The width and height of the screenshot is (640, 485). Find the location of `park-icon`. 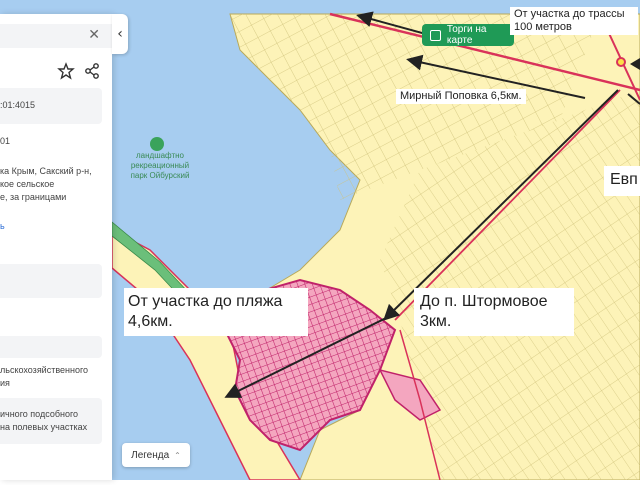

park-icon is located at coordinates (157, 144).